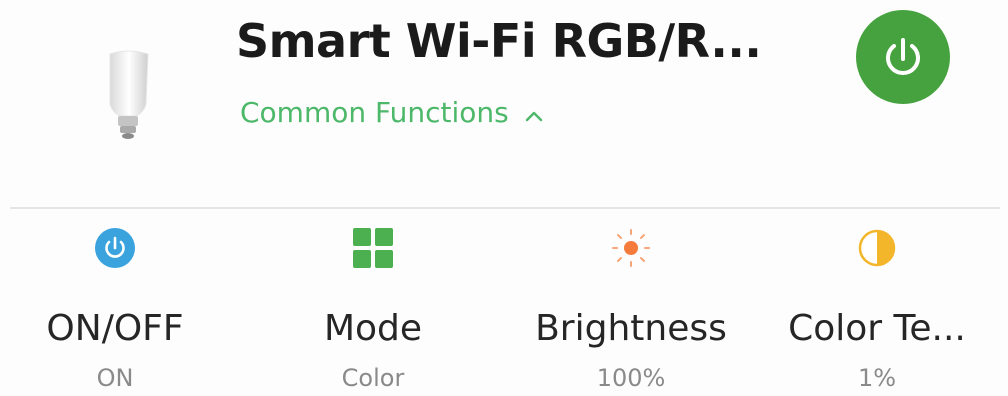 The width and height of the screenshot is (1008, 396). Describe the element at coordinates (505, 208) in the screenshot. I see `divider` at that location.